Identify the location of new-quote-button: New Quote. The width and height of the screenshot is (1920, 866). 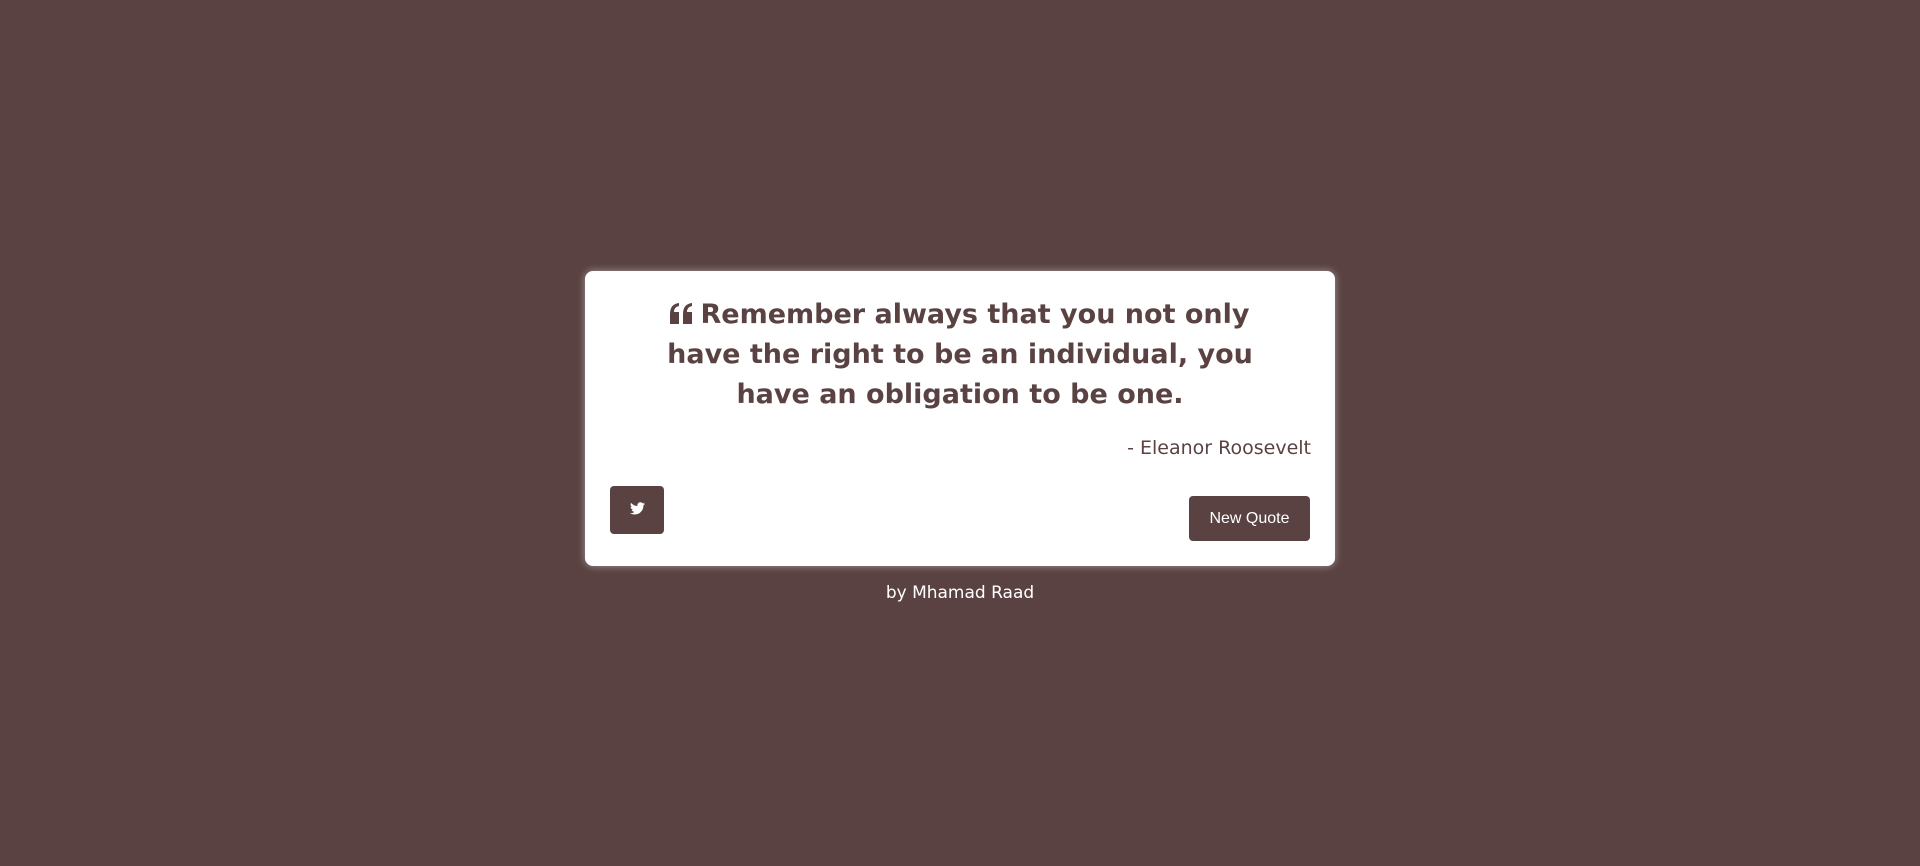
(1249, 518).